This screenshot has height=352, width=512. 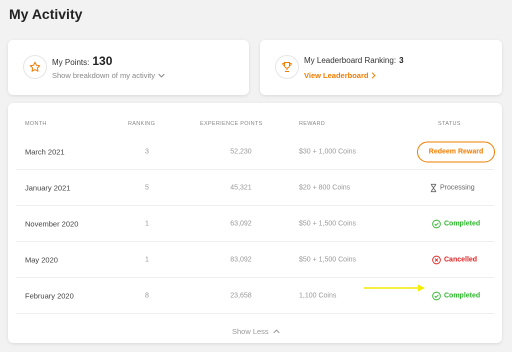 What do you see at coordinates (45, 151) in the screenshot?
I see `month-cell: March 2021` at bounding box center [45, 151].